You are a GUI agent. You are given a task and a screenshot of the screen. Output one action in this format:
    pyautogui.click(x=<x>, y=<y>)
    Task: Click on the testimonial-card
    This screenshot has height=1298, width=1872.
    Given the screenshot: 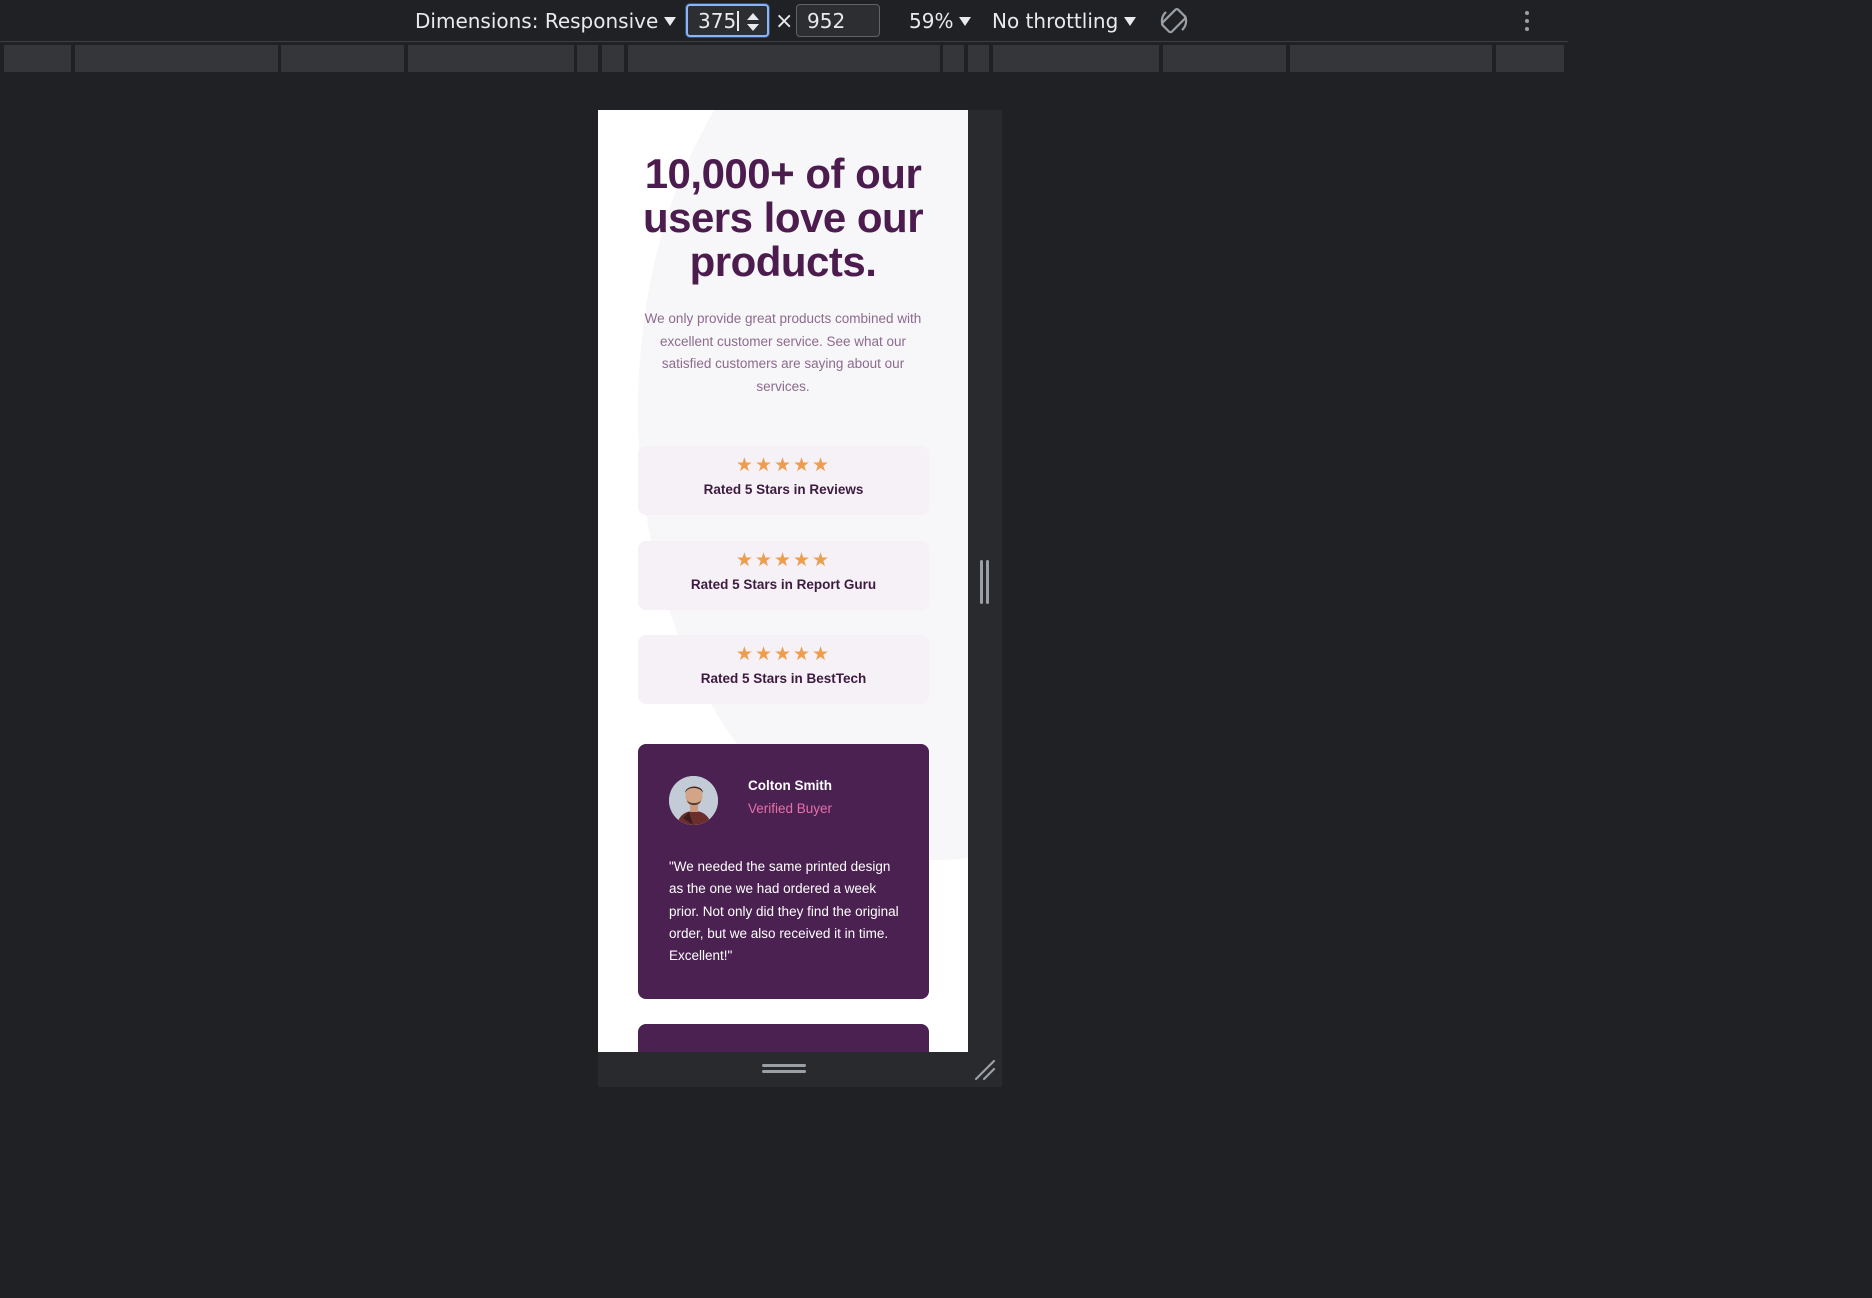 What is the action you would take?
    pyautogui.click(x=783, y=1038)
    